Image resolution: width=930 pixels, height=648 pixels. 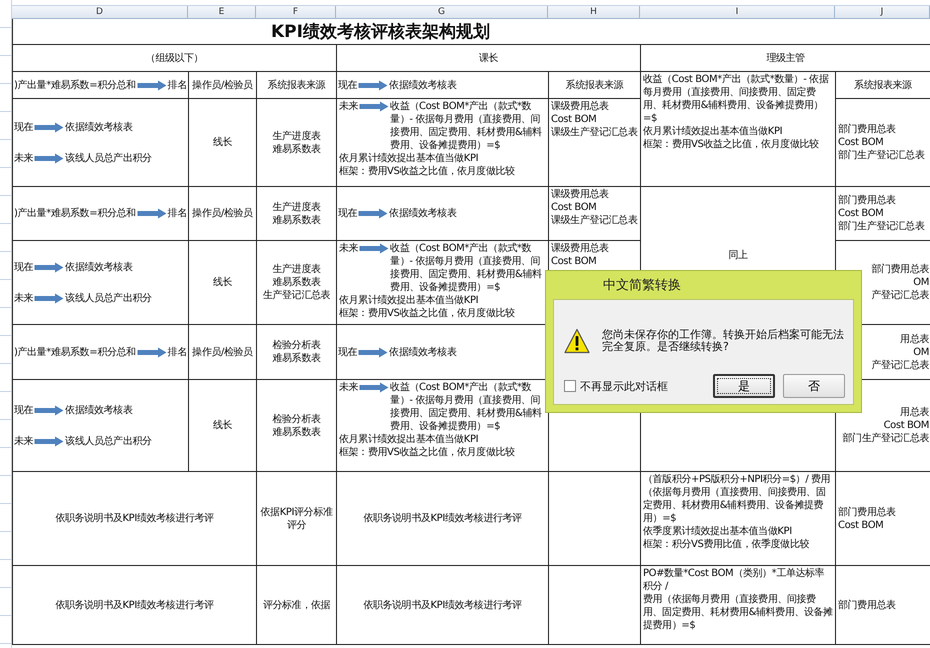 What do you see at coordinates (296, 605) in the screenshot?
I see `cell-text: 评分标准，依据` at bounding box center [296, 605].